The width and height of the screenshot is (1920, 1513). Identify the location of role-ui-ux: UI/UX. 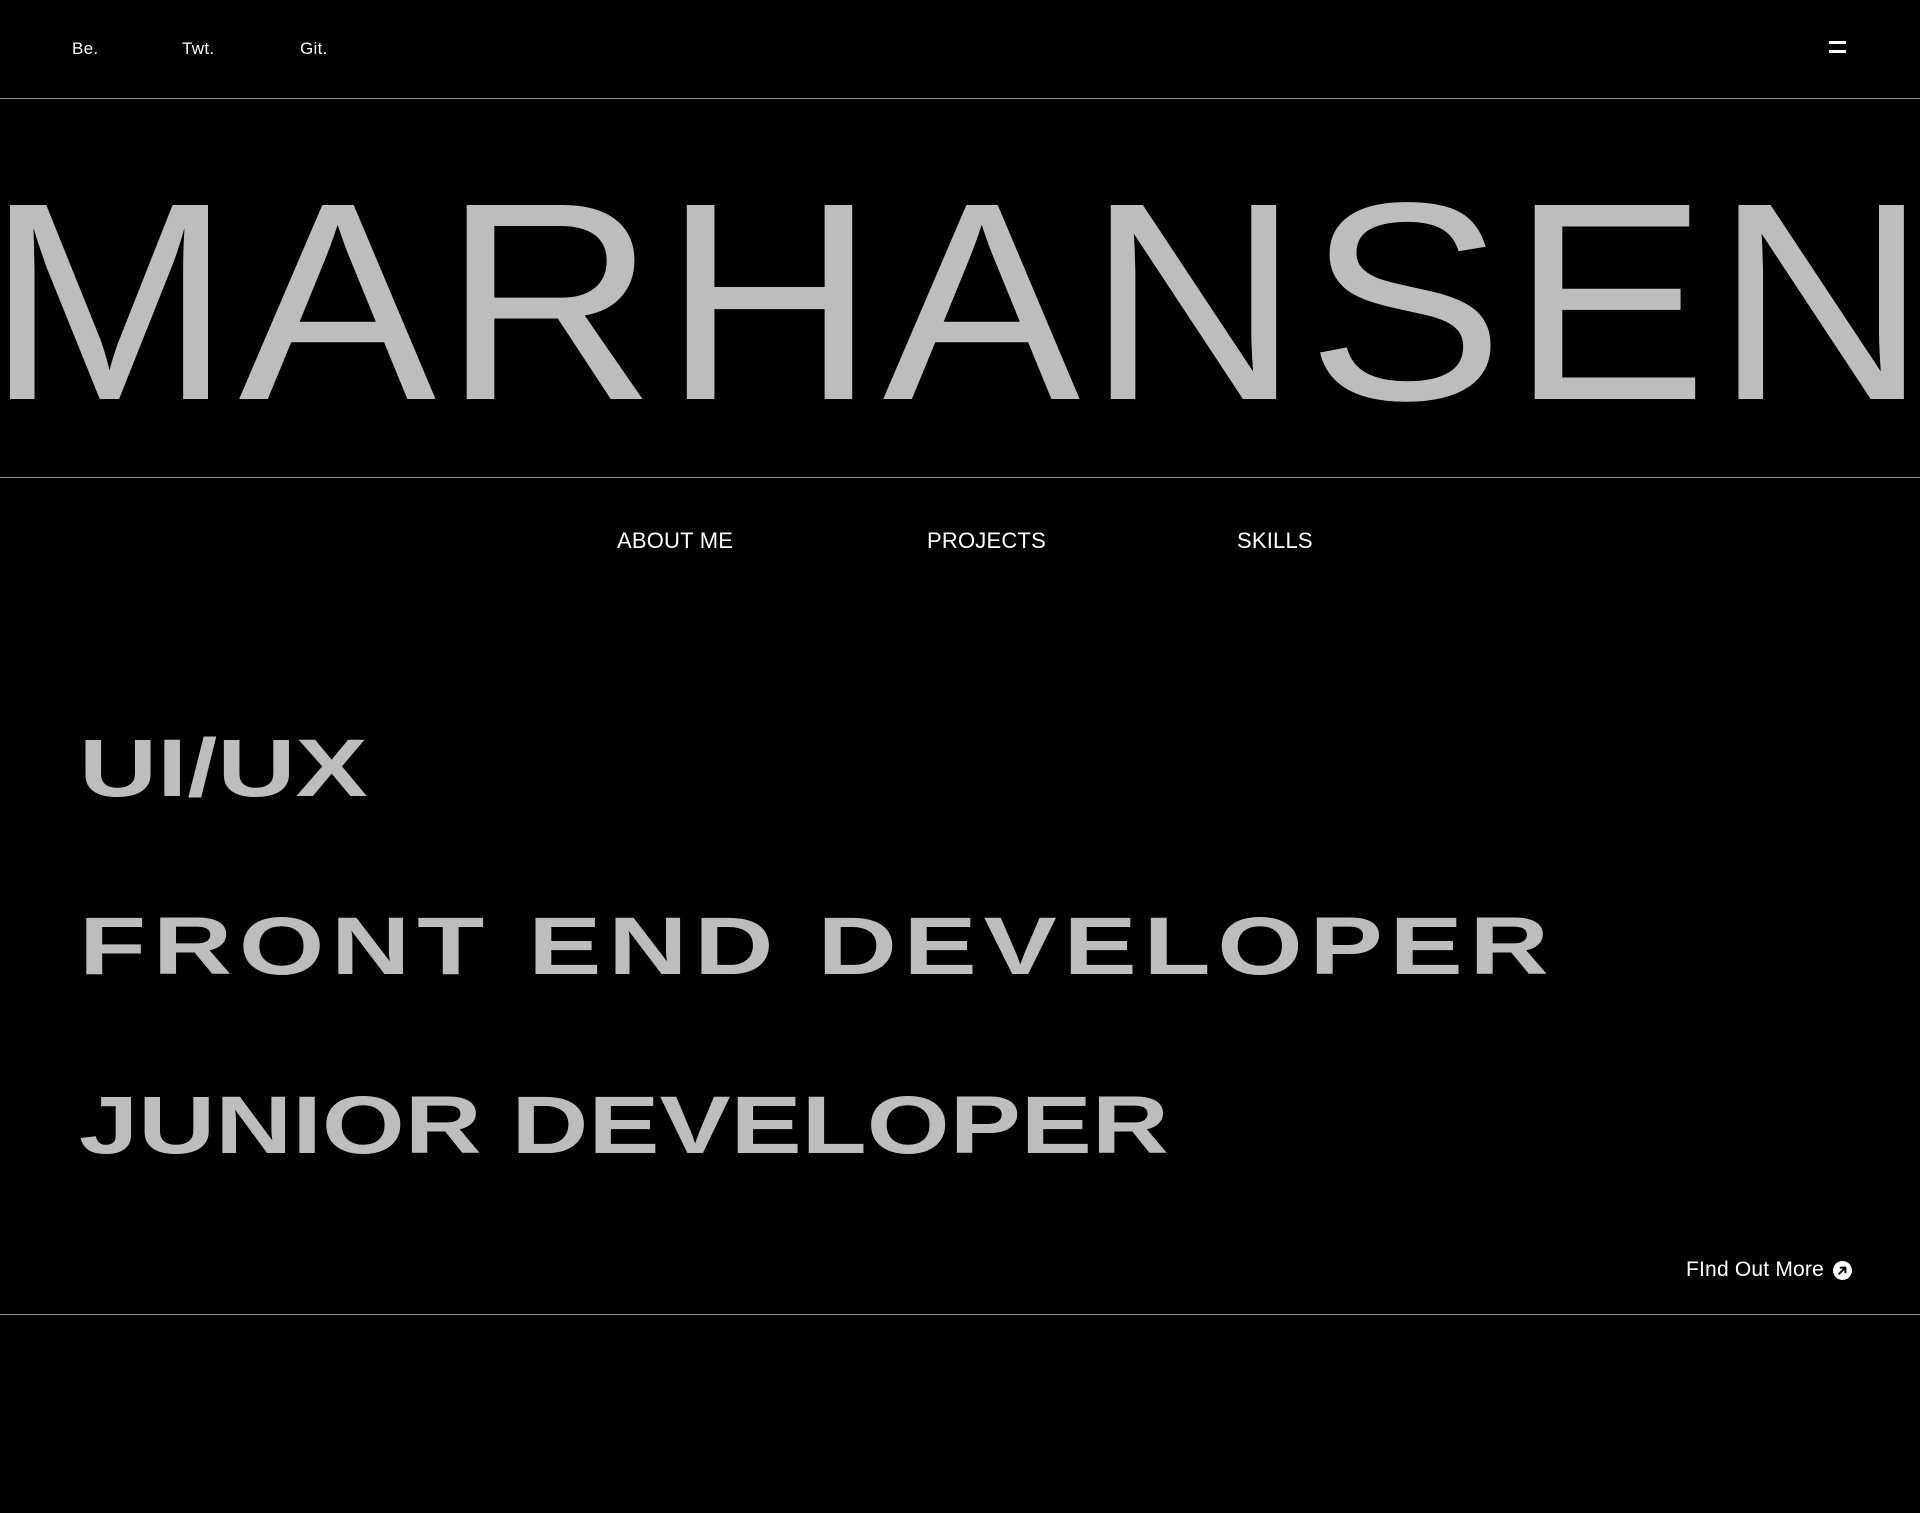
(223, 768).